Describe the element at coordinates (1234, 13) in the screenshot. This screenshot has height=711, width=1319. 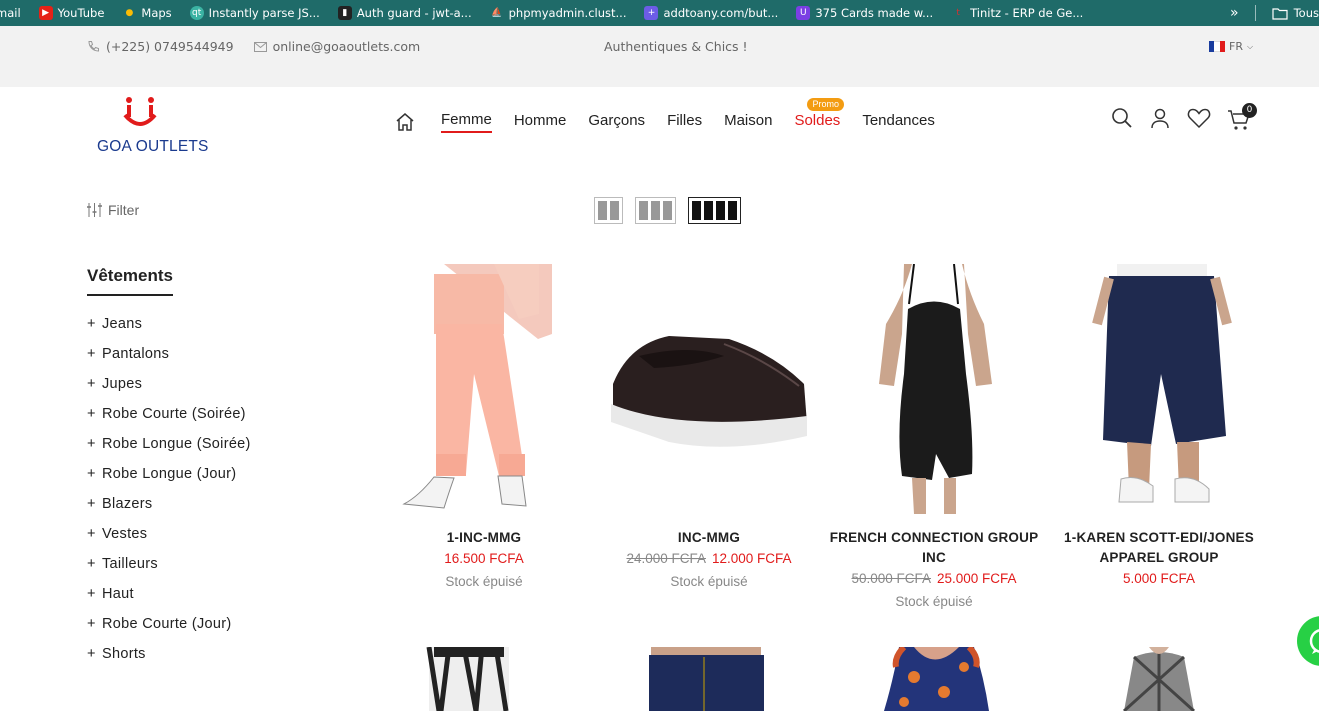
I see `chevron-double-right-icon: »` at that location.